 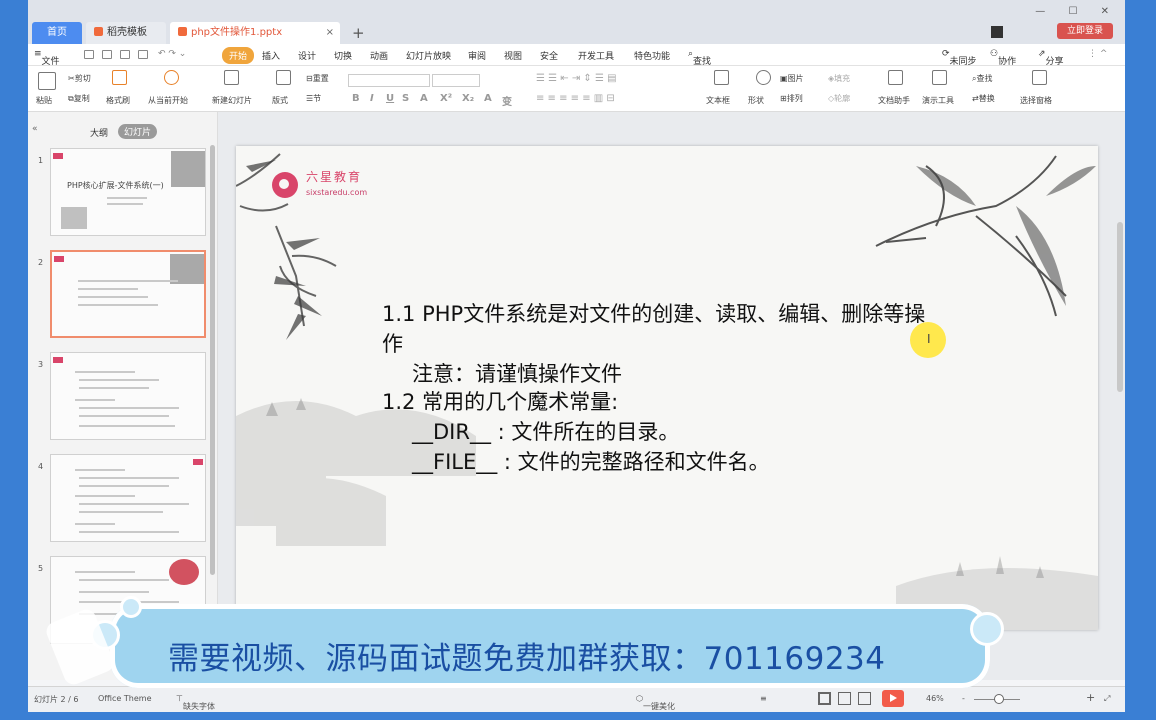 What do you see at coordinates (343, 55) in the screenshot?
I see `menu-transition: 切换` at bounding box center [343, 55].